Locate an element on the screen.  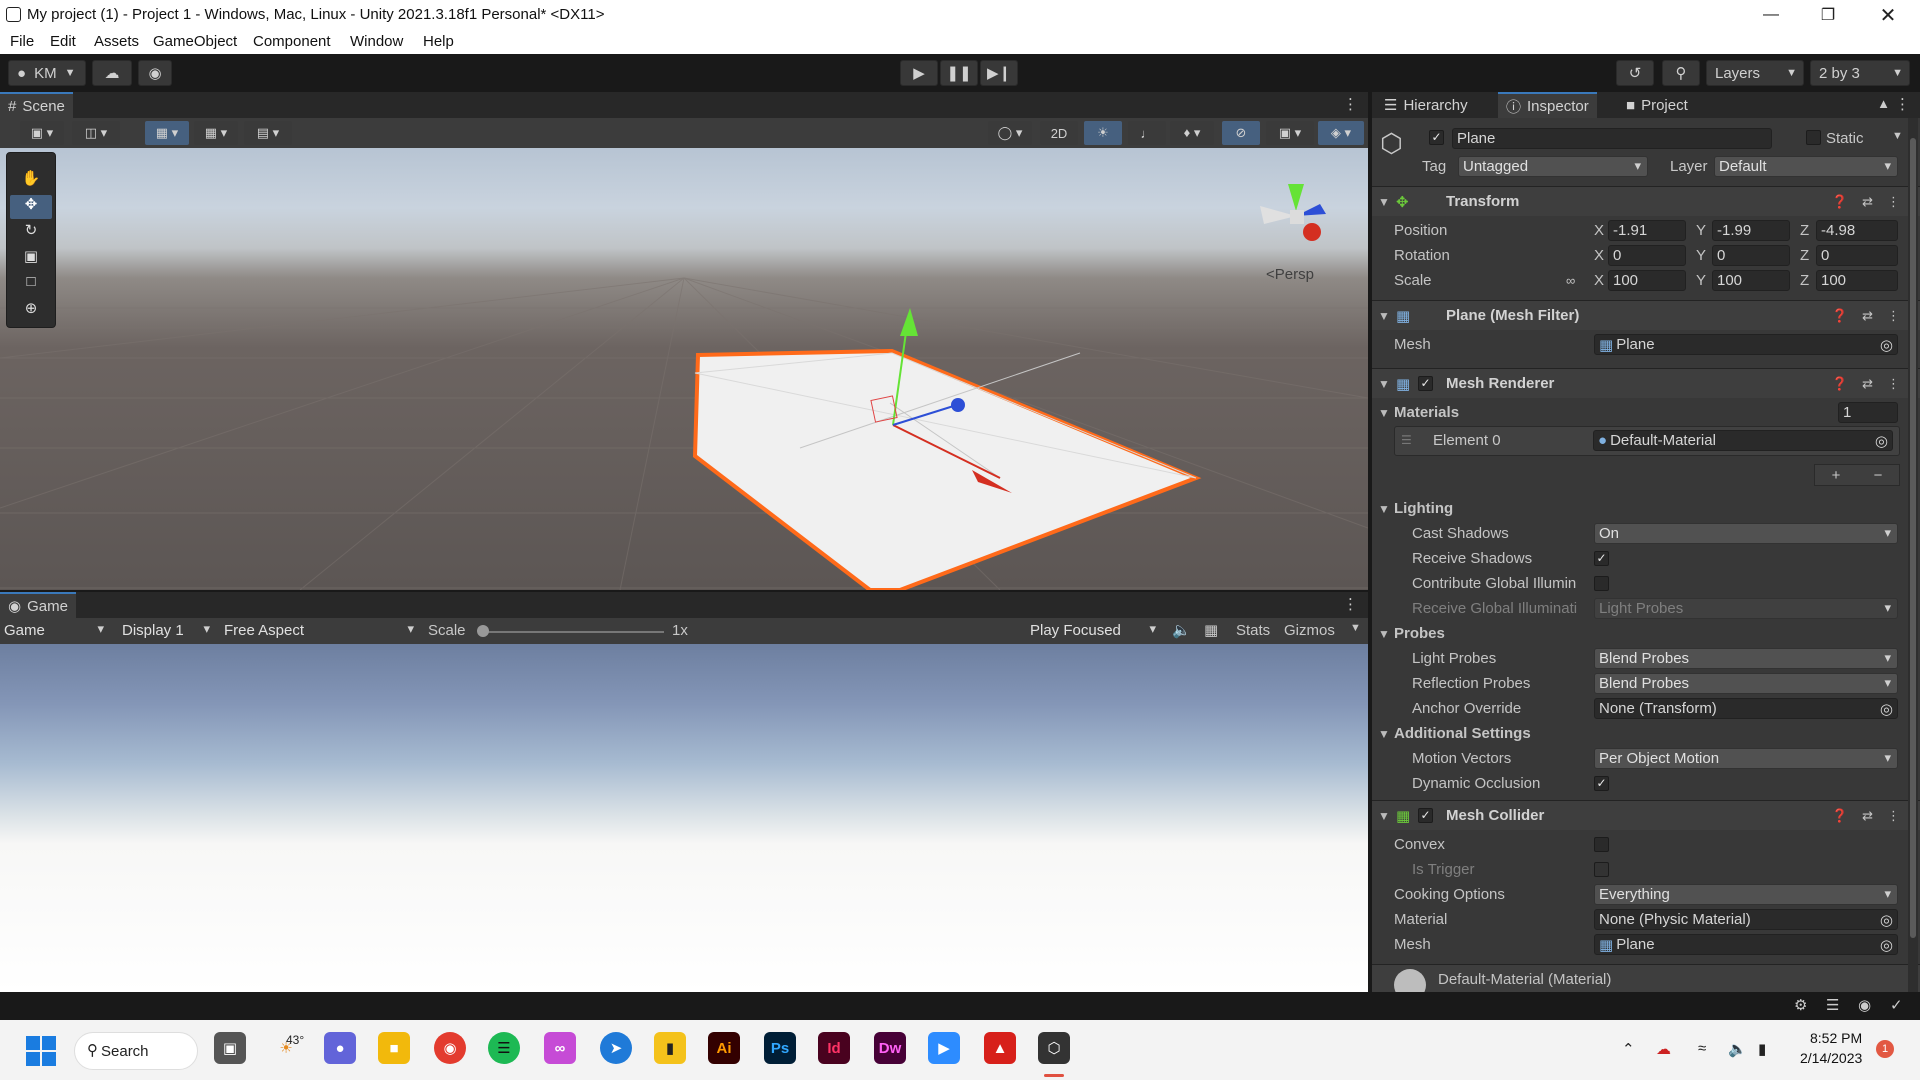
tag-dropdown: Untagged is located at coordinates (1553, 166).